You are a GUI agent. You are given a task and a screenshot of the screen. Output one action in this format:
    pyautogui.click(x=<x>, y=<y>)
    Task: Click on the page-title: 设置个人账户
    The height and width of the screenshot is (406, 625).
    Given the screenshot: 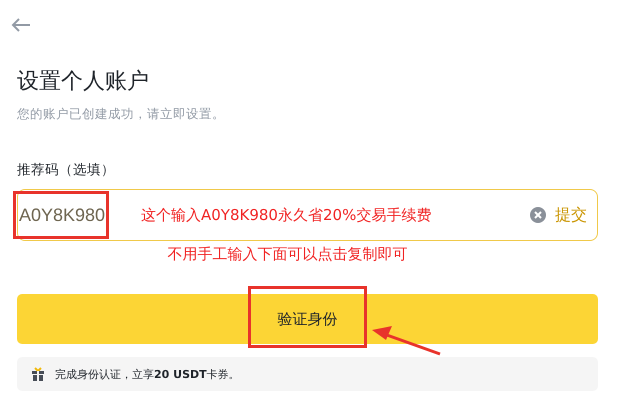 What is the action you would take?
    pyautogui.click(x=83, y=82)
    